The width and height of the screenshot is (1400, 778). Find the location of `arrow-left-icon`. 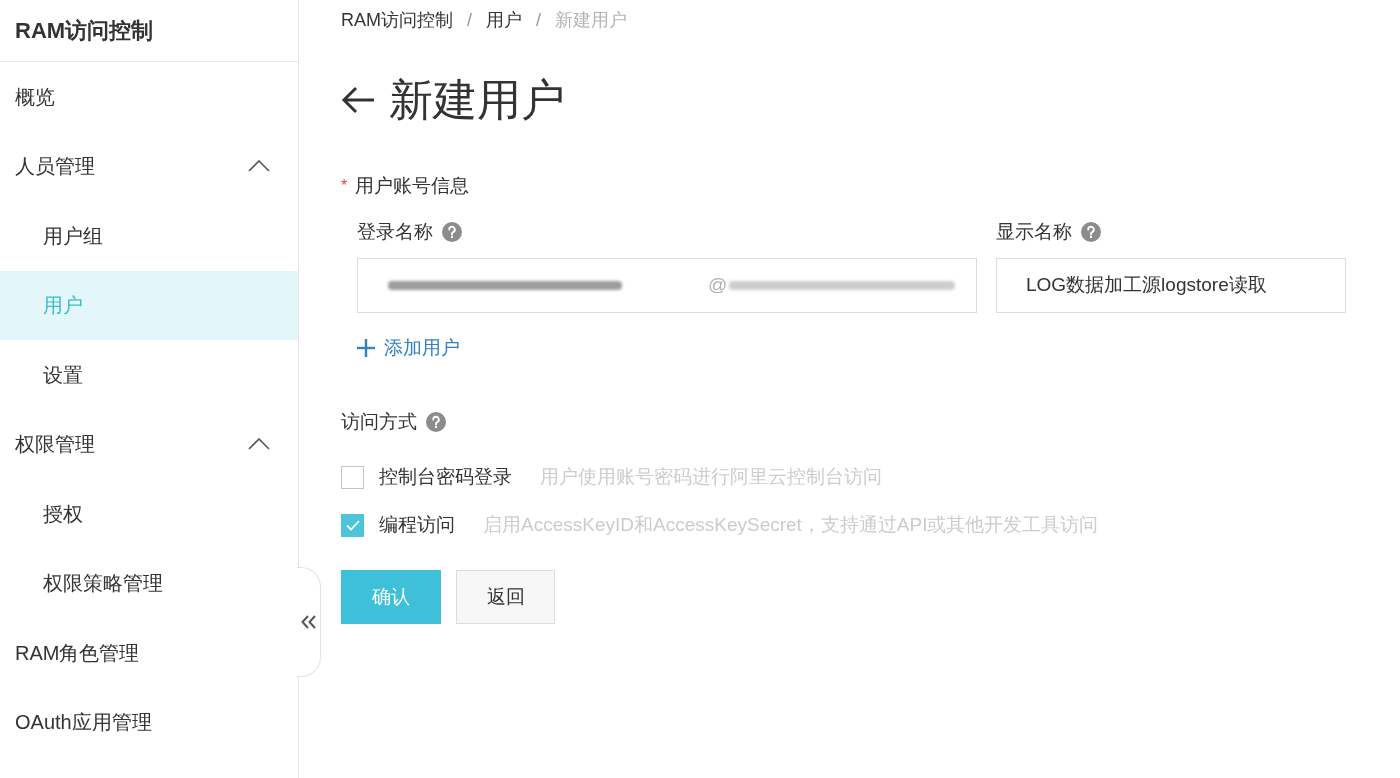

arrow-left-icon is located at coordinates (358, 100).